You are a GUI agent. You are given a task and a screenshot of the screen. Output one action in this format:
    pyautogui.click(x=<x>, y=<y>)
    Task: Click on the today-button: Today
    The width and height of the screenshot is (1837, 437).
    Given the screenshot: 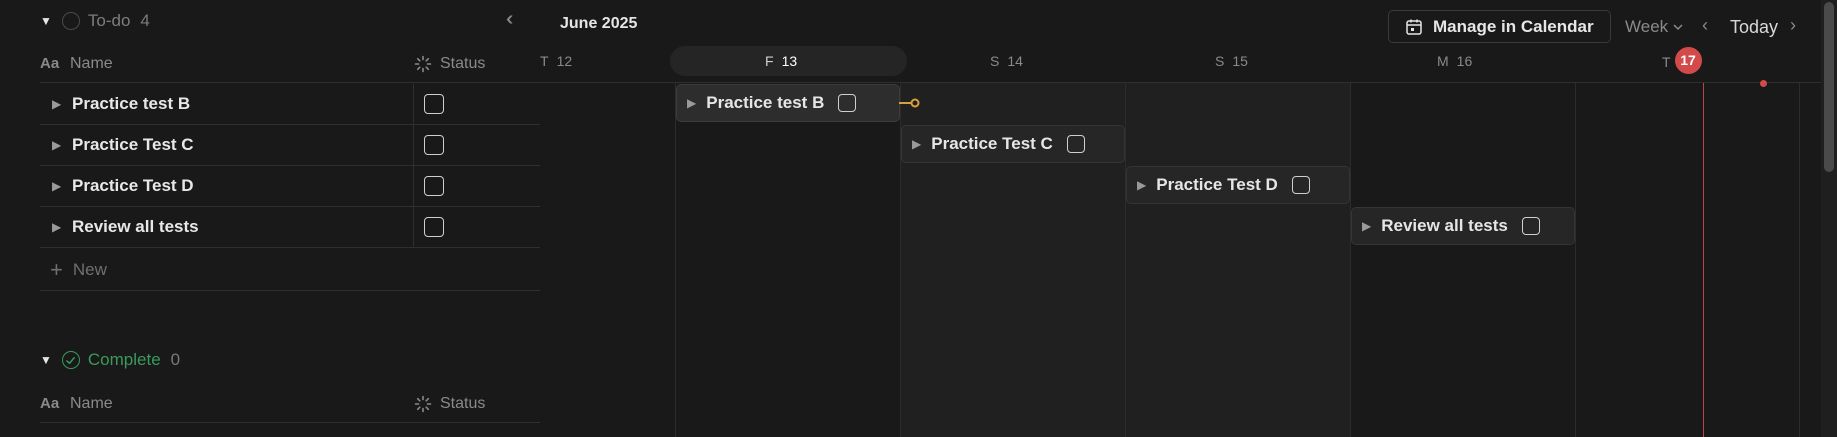 What is the action you would take?
    pyautogui.click(x=1754, y=27)
    